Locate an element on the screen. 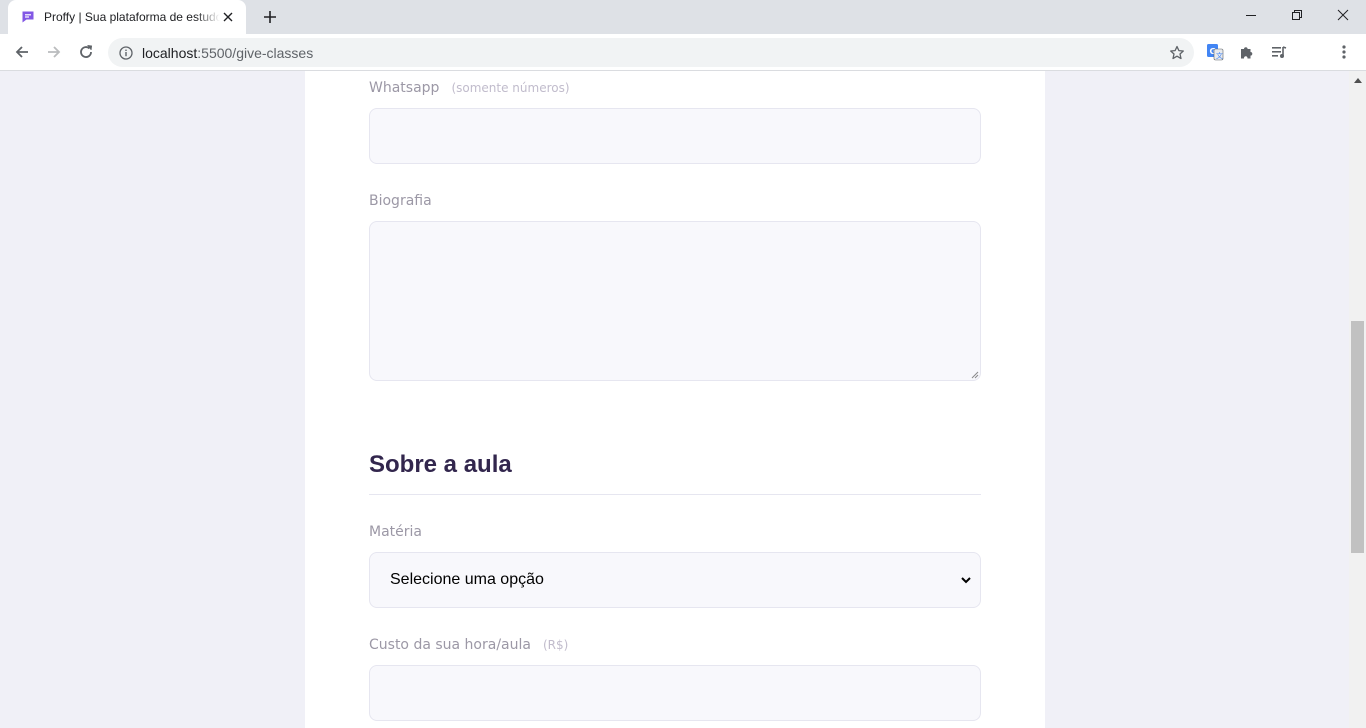  scroll-thumb is located at coordinates (1357, 437).